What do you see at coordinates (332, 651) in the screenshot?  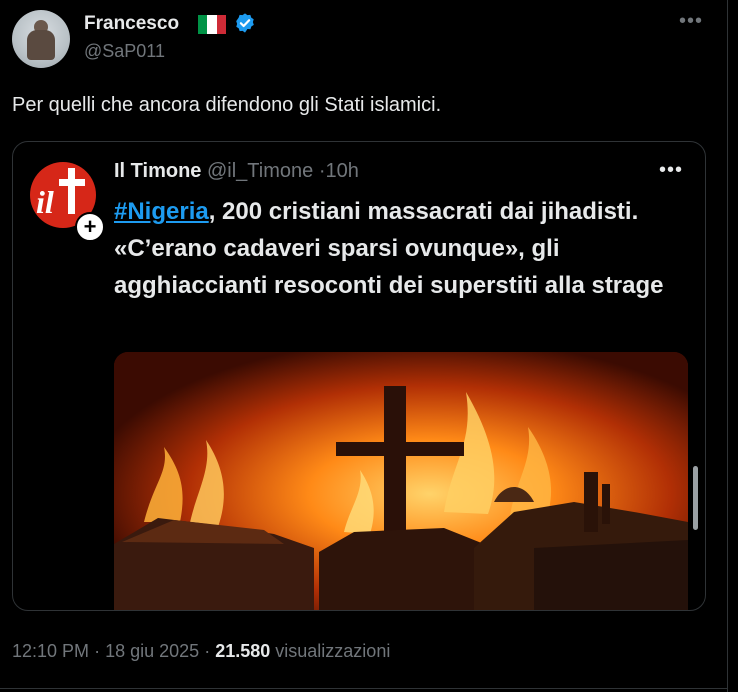 I see `views-label: visualizzazioni` at bounding box center [332, 651].